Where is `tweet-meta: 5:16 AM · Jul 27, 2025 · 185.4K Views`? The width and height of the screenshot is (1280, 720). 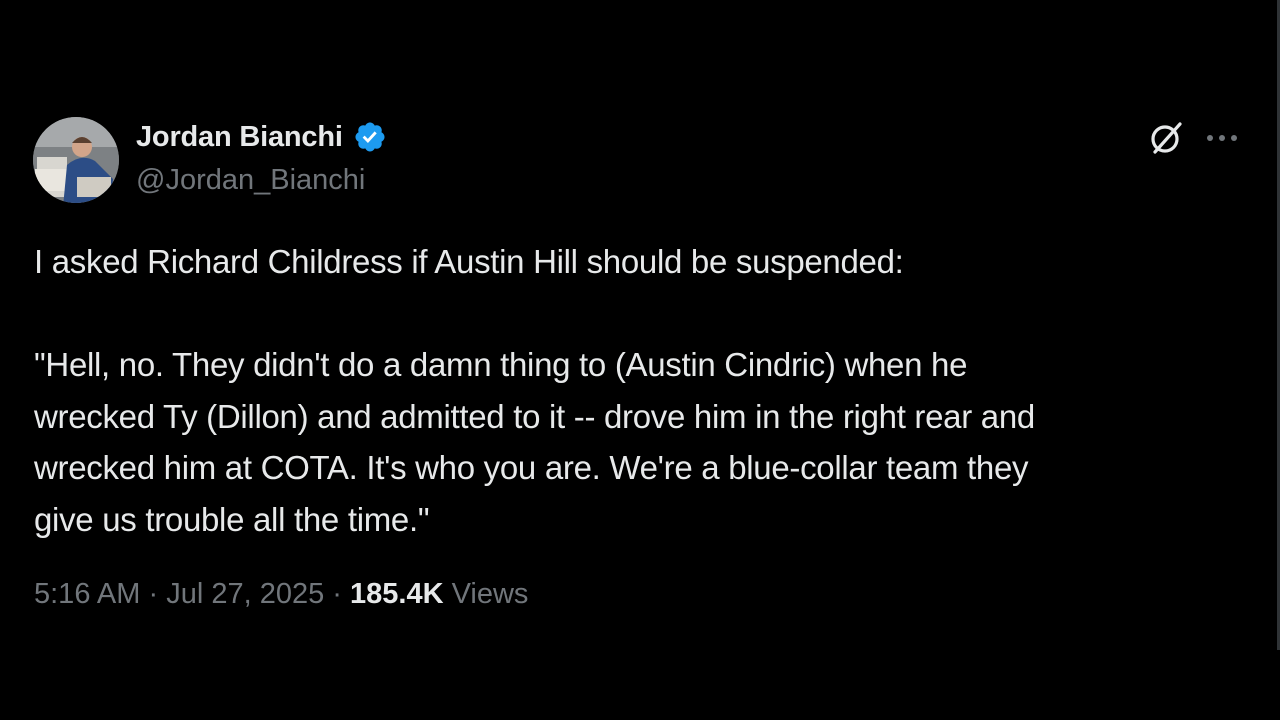 tweet-meta: 5:16 AM · Jul 27, 2025 · 185.4K Views is located at coordinates (281, 594).